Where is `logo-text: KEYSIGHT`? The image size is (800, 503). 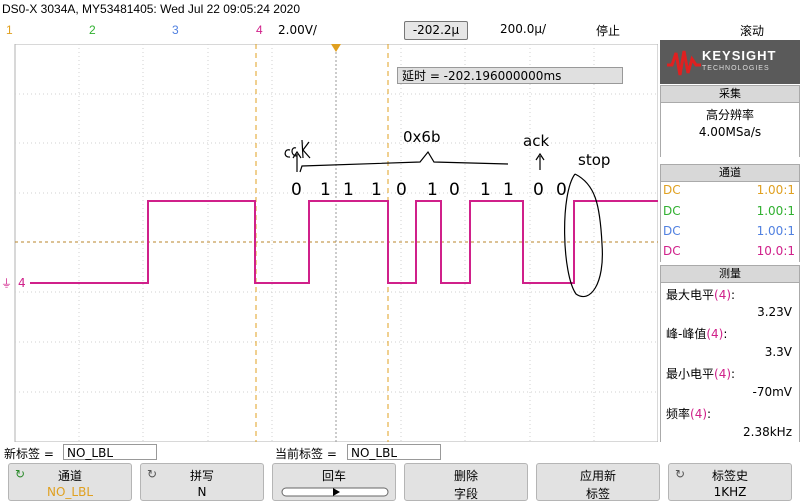
logo-text: KEYSIGHT is located at coordinates (739, 55).